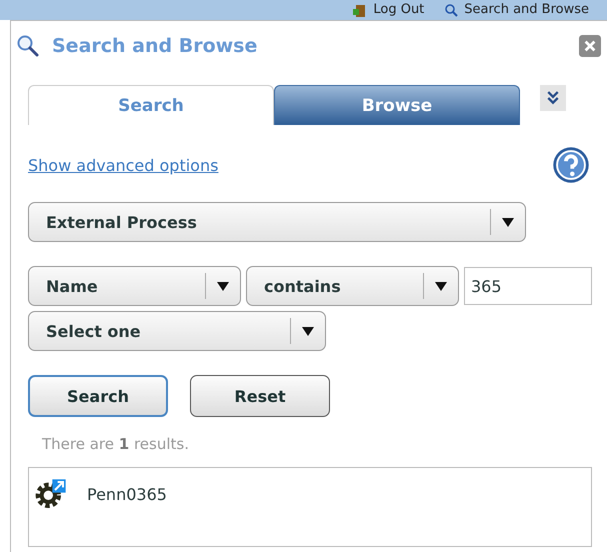 This screenshot has height=552, width=607. What do you see at coordinates (123, 165) in the screenshot?
I see `advanced-options-link: Show advanced options` at bounding box center [123, 165].